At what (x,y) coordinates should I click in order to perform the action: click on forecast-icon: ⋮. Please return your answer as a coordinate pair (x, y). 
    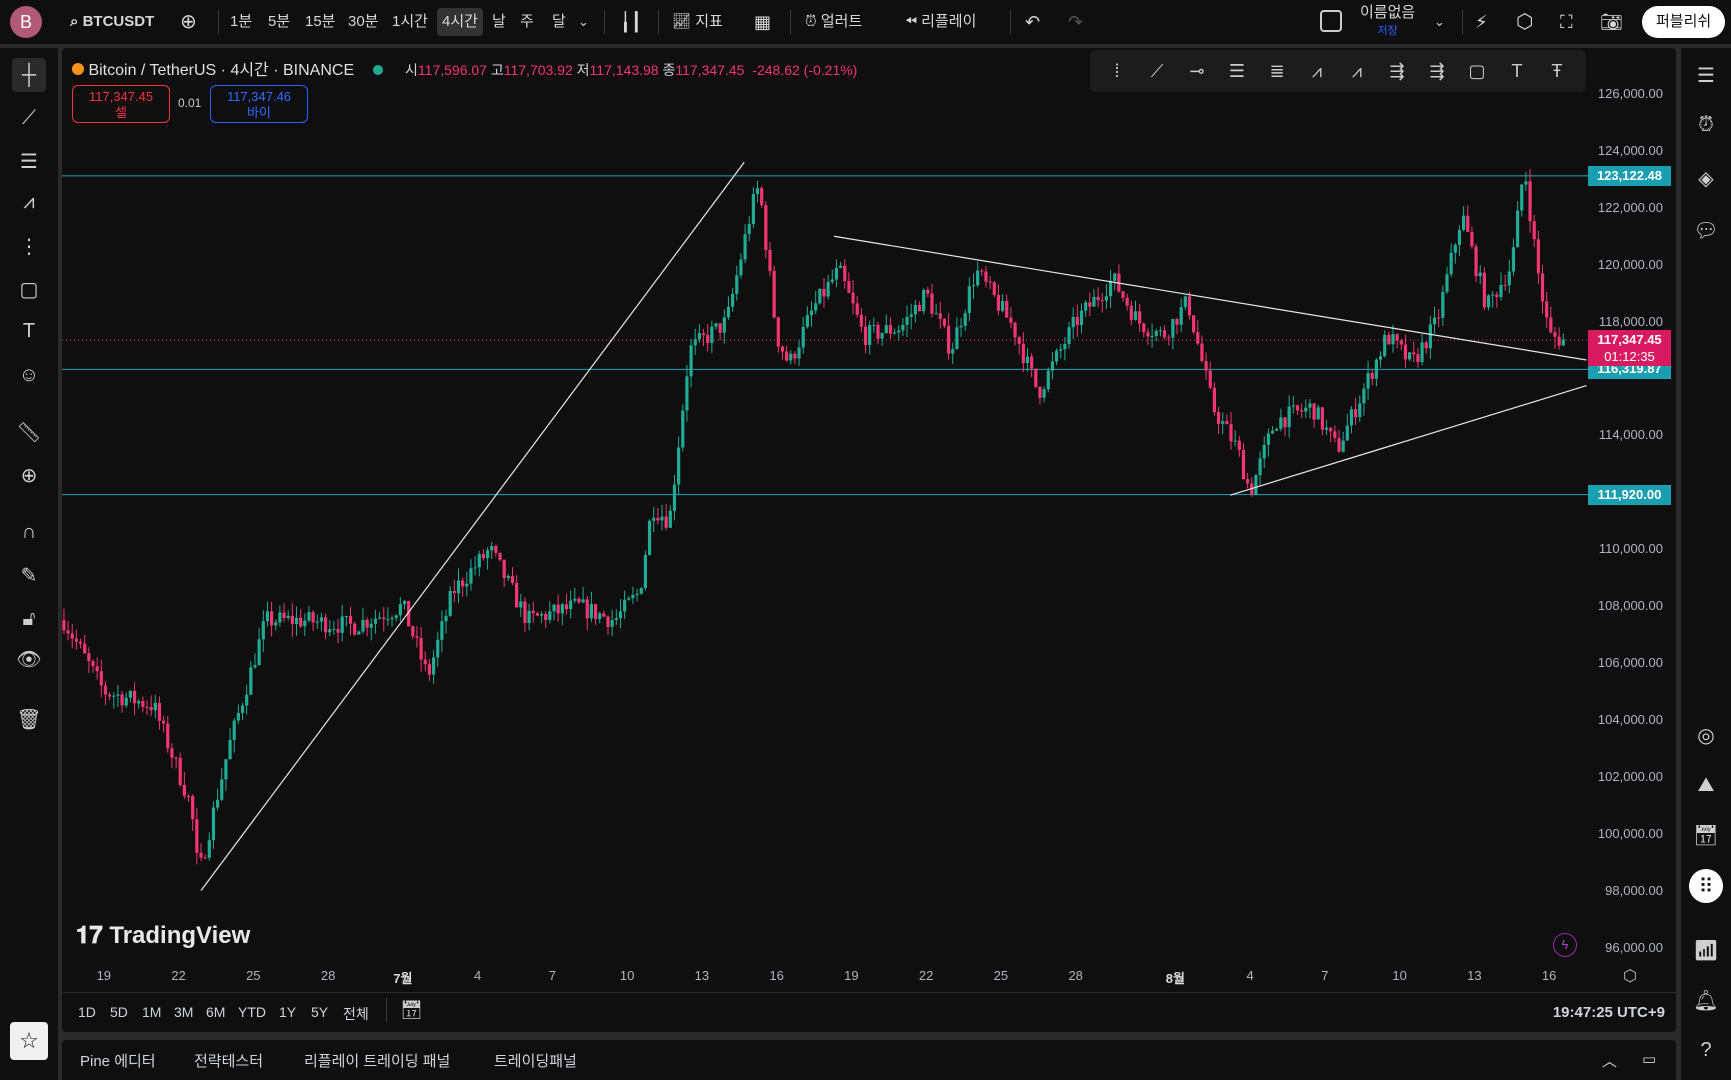
    Looking at the image, I should click on (29, 246).